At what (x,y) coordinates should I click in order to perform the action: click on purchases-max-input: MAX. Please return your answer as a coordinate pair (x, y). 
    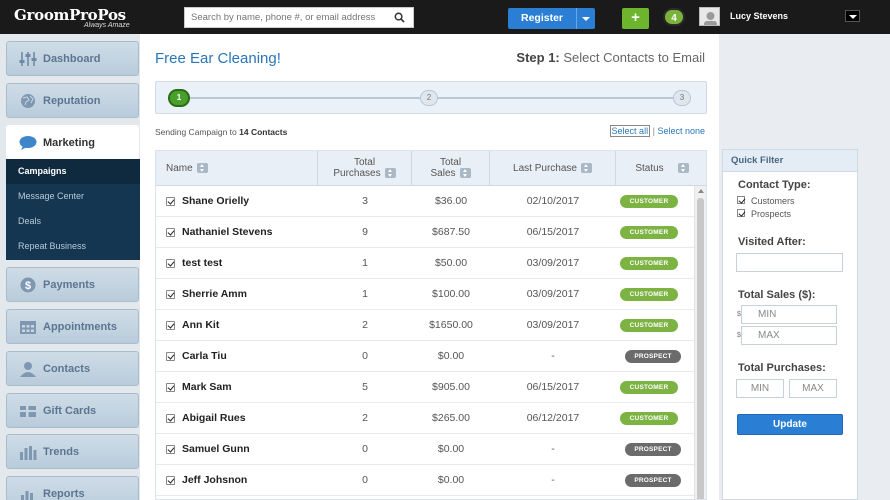
    Looking at the image, I should click on (813, 388).